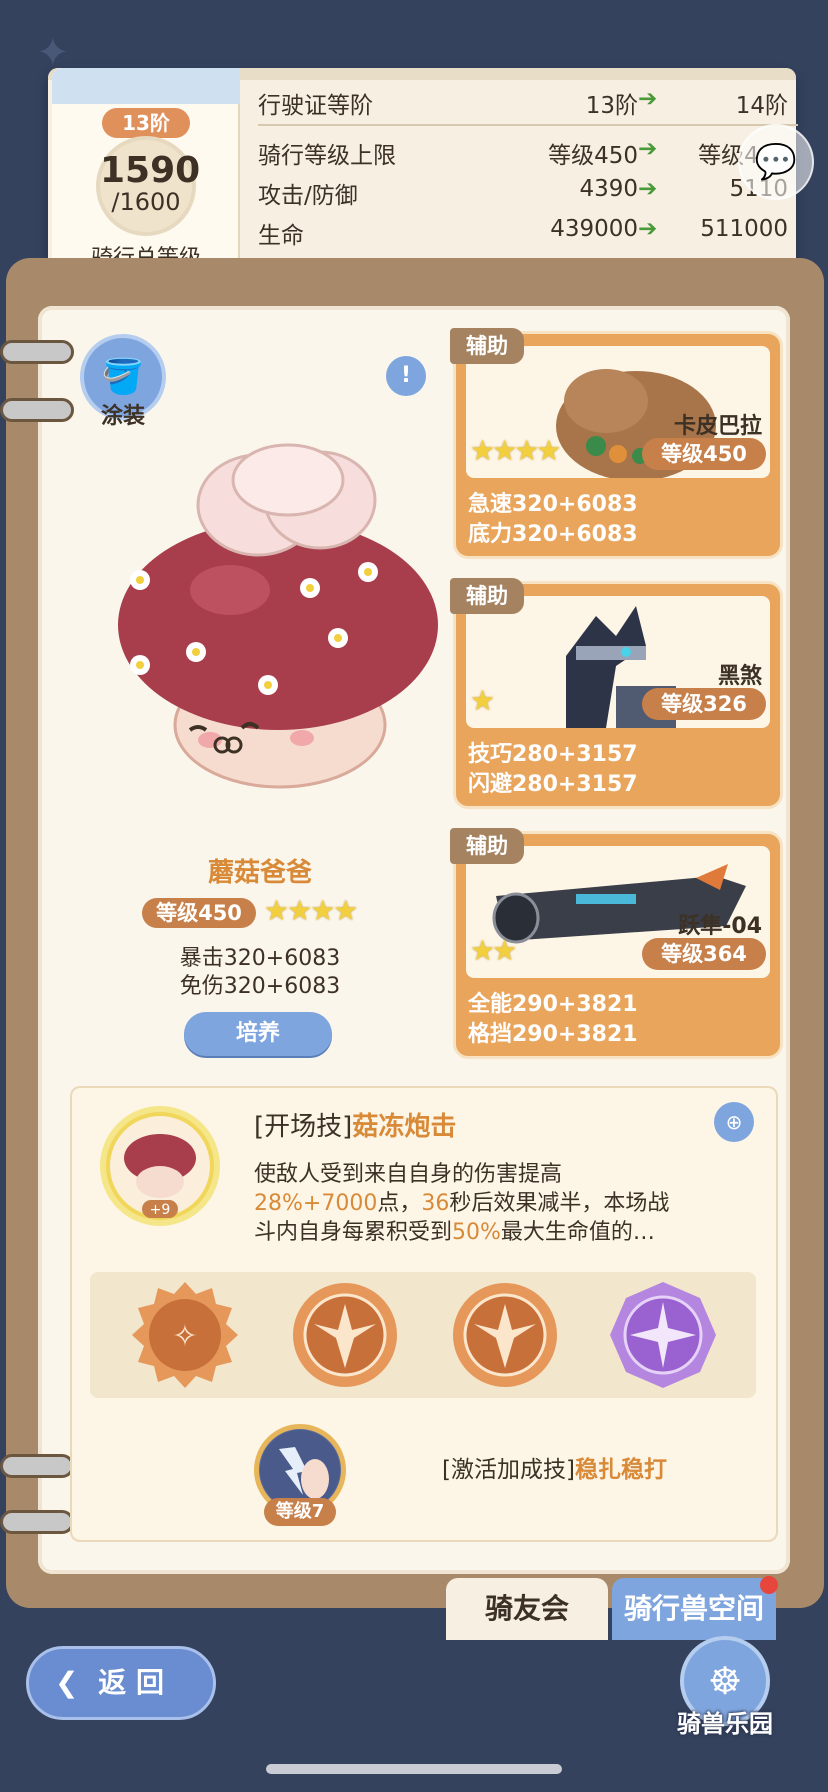 The height and width of the screenshot is (1792, 828). Describe the element at coordinates (260, 986) in the screenshot. I see `main-pet-stat: 免伤320+6083` at that location.